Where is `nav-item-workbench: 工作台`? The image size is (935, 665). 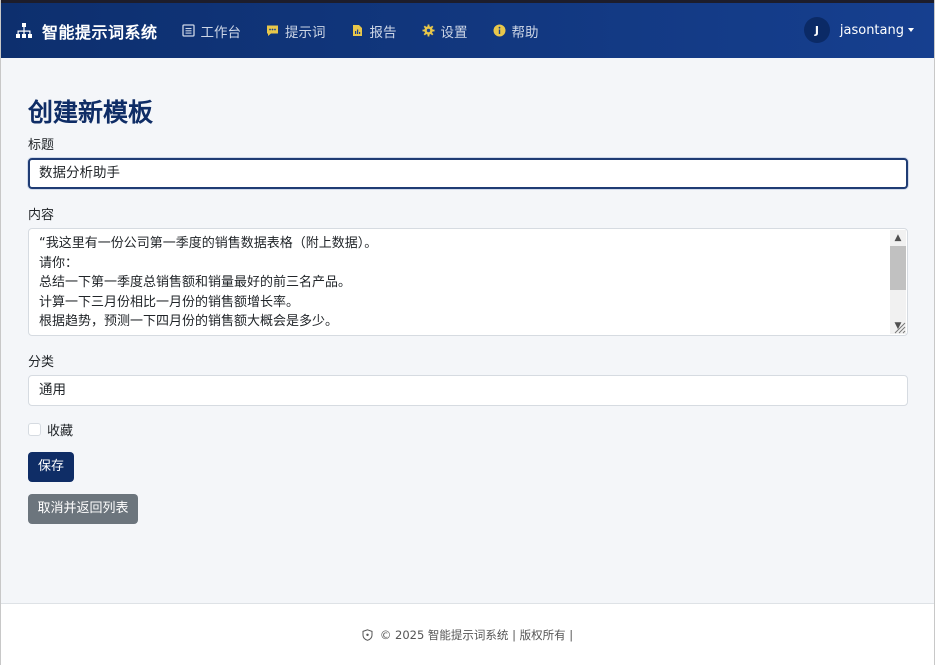
nav-item-workbench: 工作台 is located at coordinates (211, 31).